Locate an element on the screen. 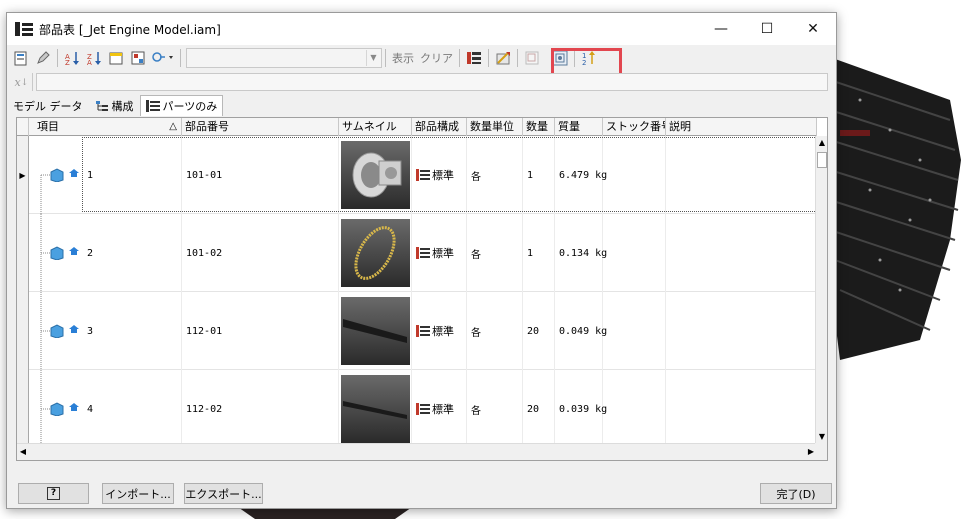 The height and width of the screenshot is (519, 961). column-header-part-number: 部品番号 is located at coordinates (260, 127).